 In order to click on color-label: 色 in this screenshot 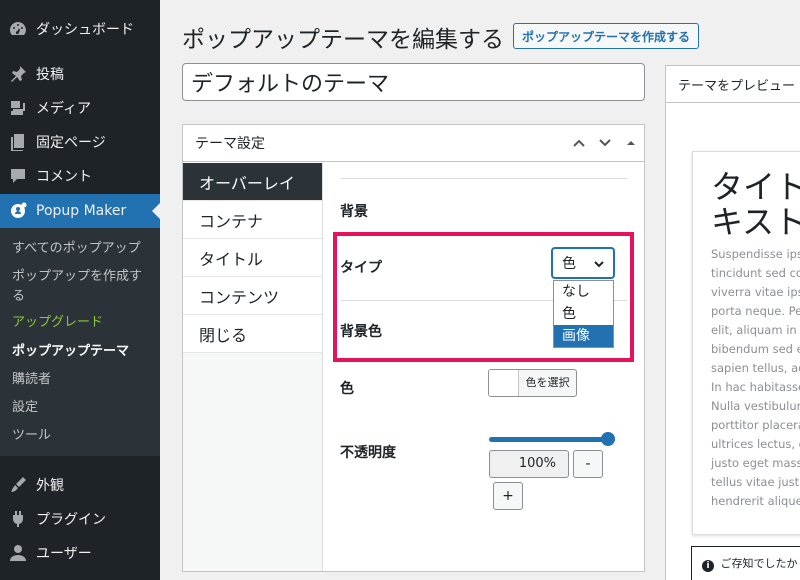, I will do `click(347, 389)`.